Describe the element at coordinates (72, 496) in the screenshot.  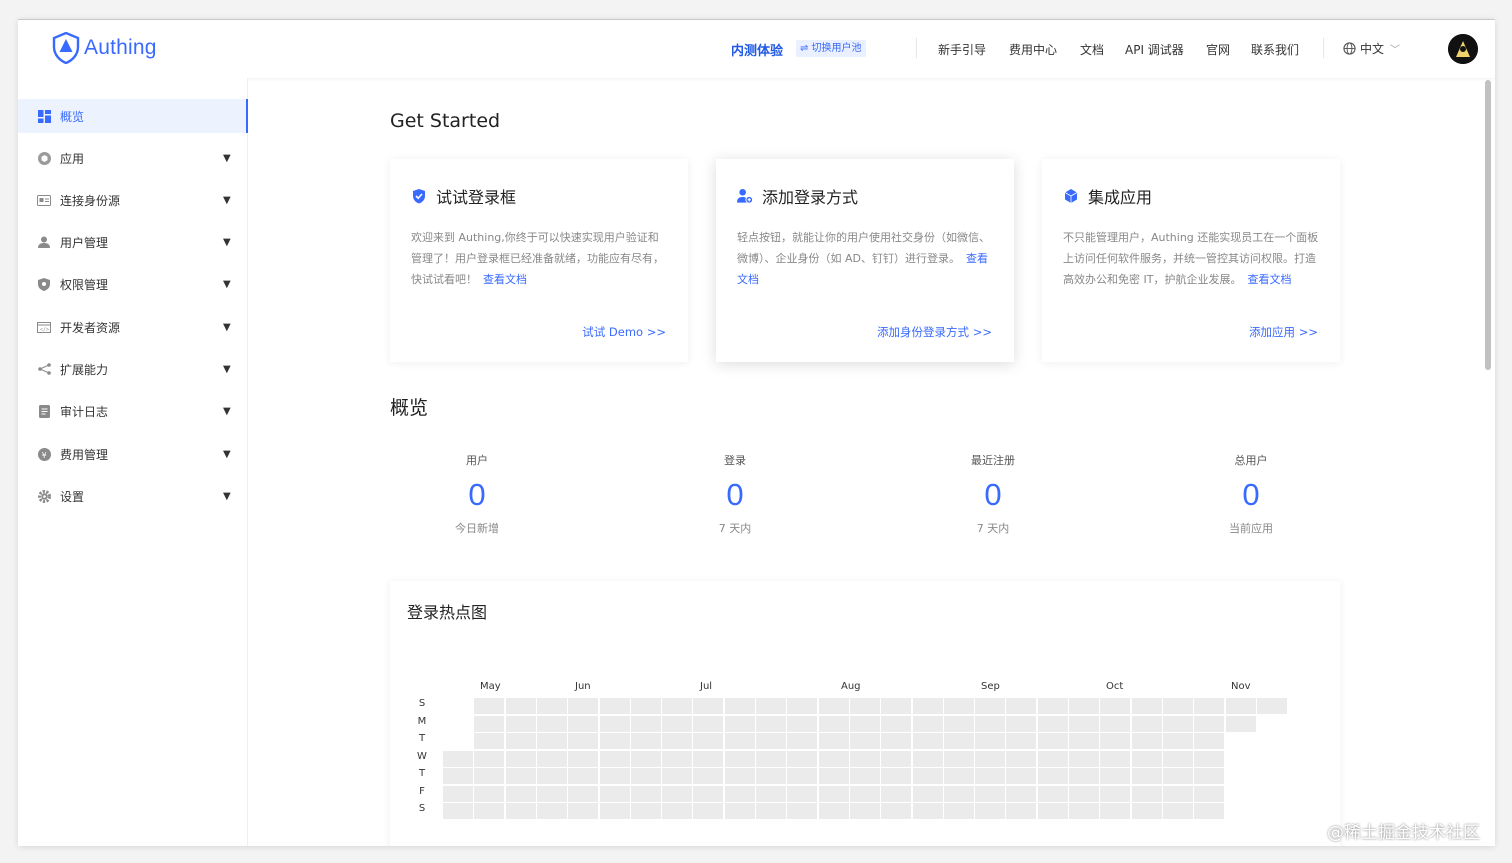
I see `sidebar-item-label: 设置` at that location.